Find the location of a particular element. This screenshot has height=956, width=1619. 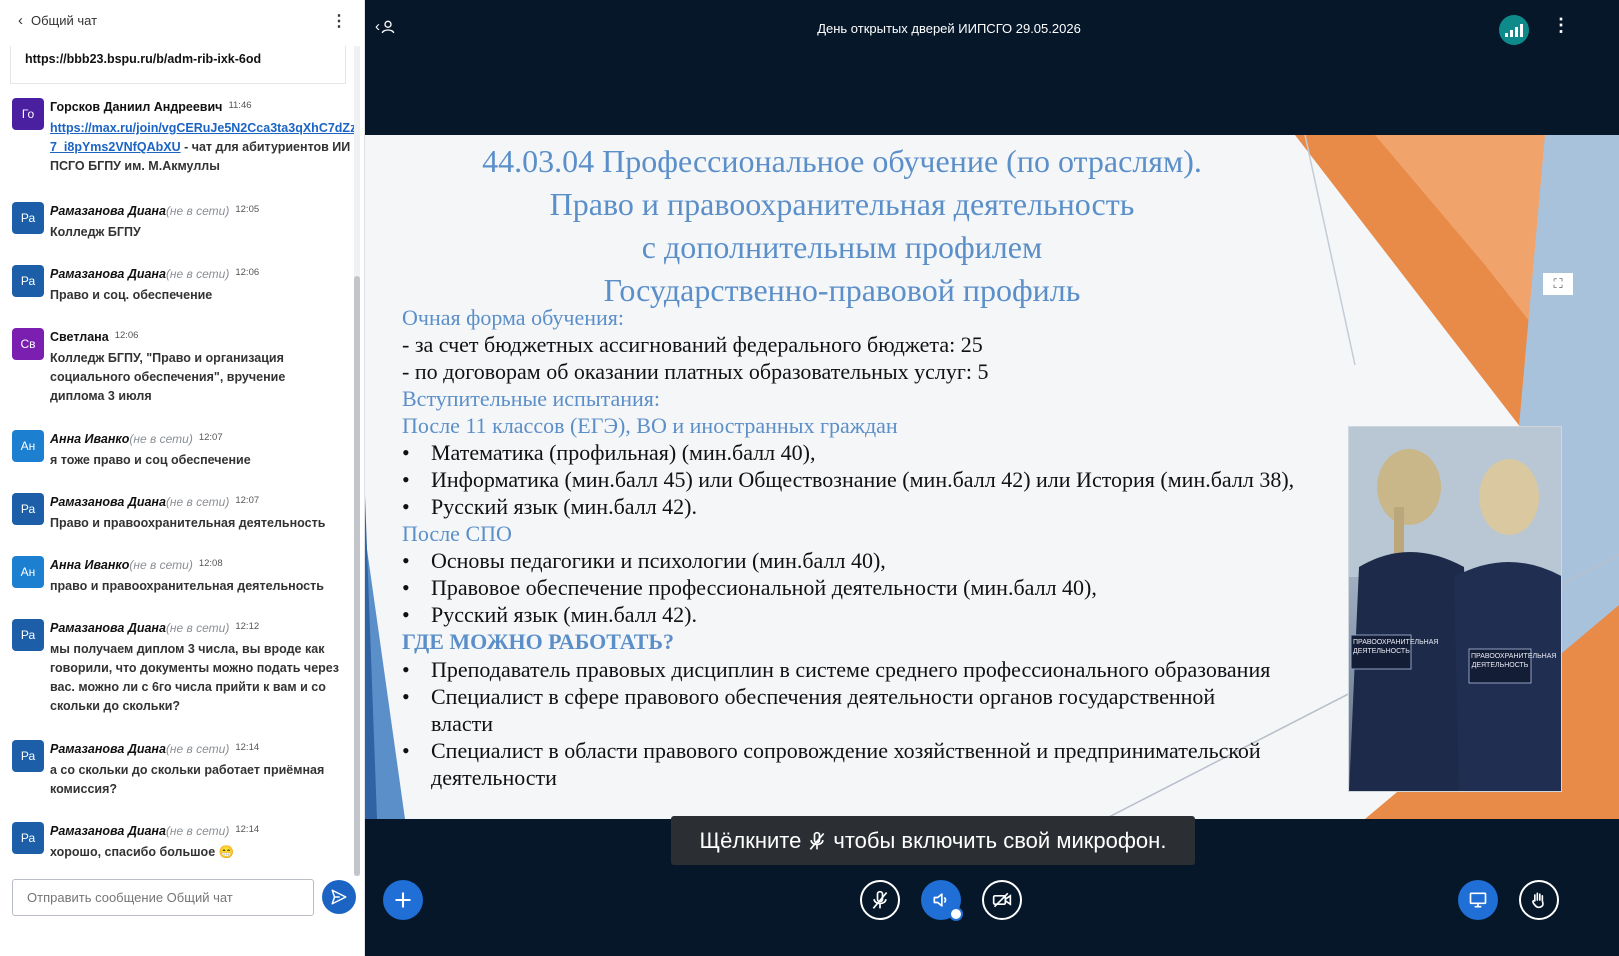

camera-off-icon is located at coordinates (1002, 900).